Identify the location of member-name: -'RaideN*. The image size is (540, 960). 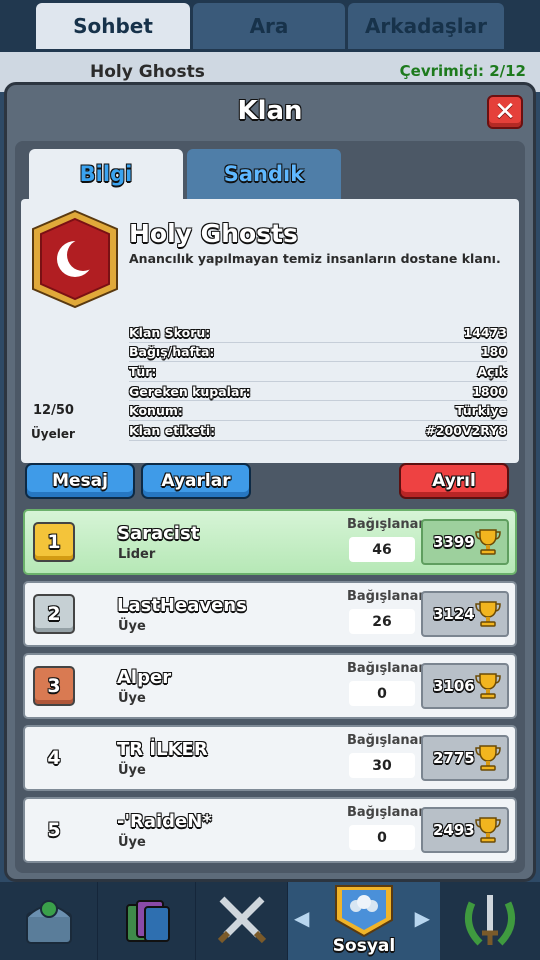
(164, 821).